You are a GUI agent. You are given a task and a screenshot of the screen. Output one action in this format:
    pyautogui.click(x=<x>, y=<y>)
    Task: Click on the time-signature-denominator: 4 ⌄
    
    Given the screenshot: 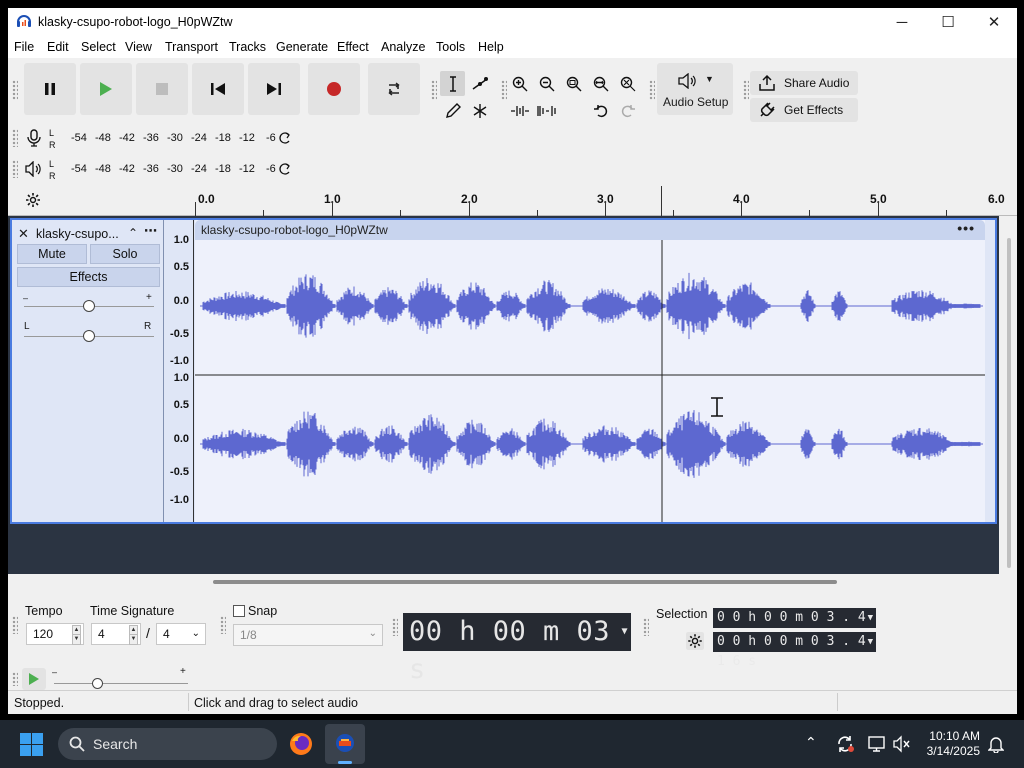 What is the action you would take?
    pyautogui.click(x=181, y=634)
    